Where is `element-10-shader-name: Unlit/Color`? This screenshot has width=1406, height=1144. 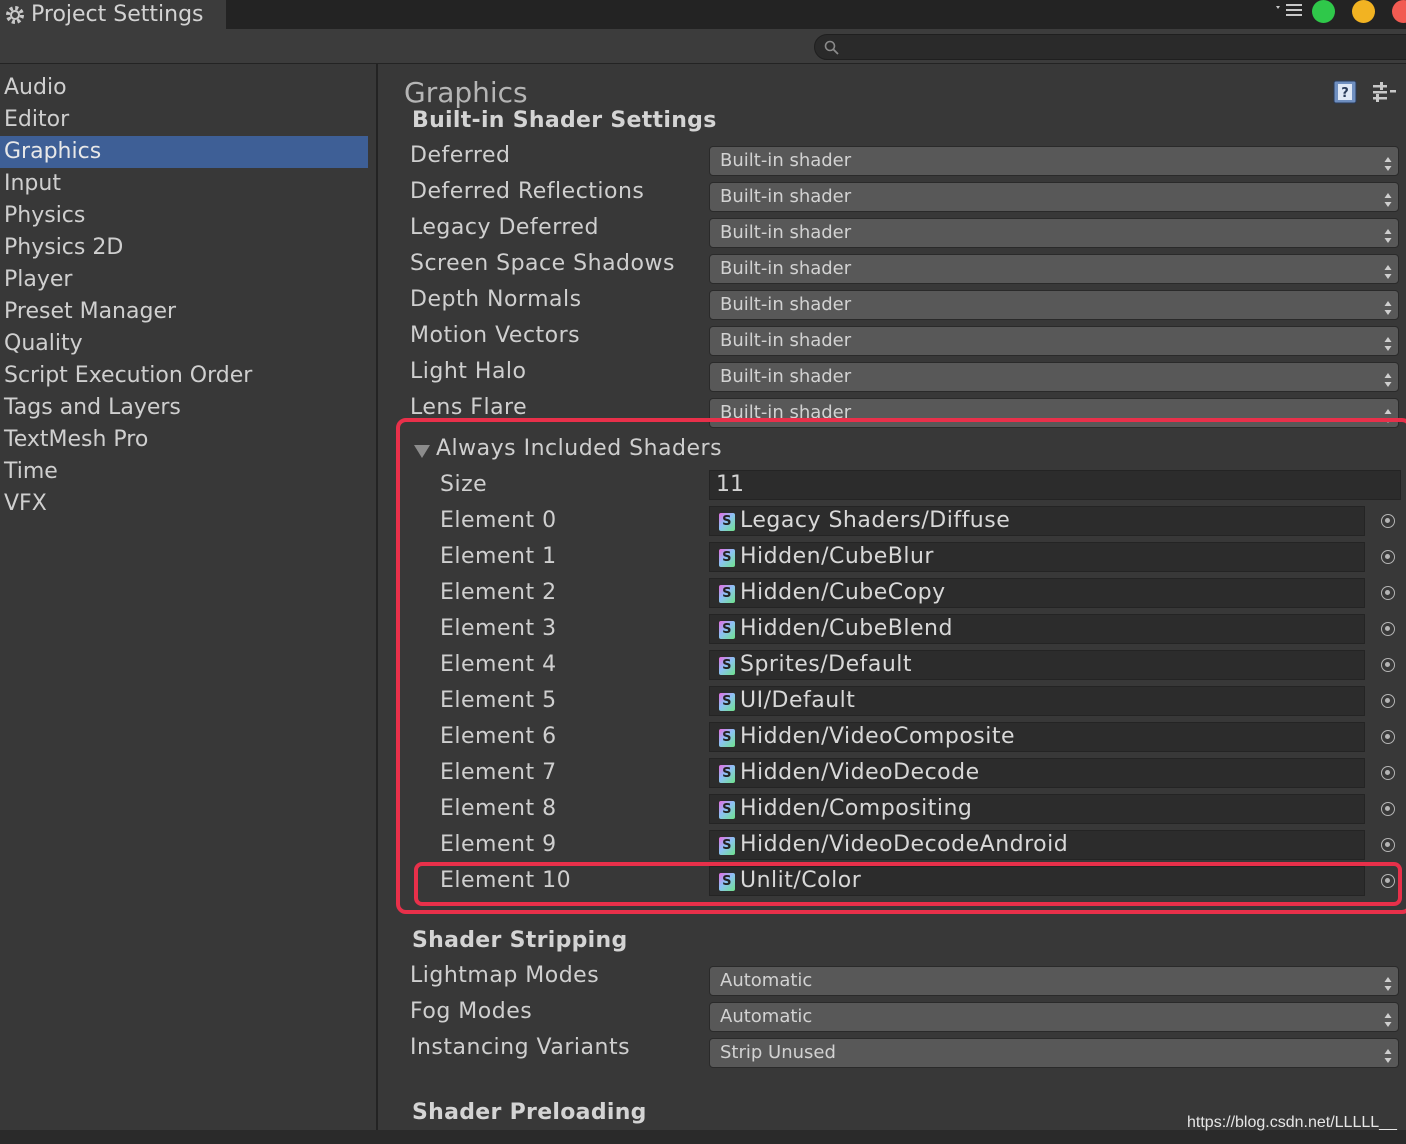 element-10-shader-name: Unlit/Color is located at coordinates (801, 880).